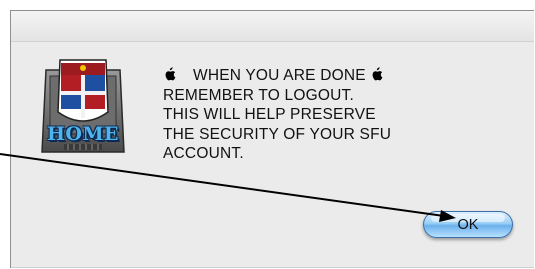 This screenshot has width=535, height=269. I want to click on home-icon-label: HOME, so click(83, 134).